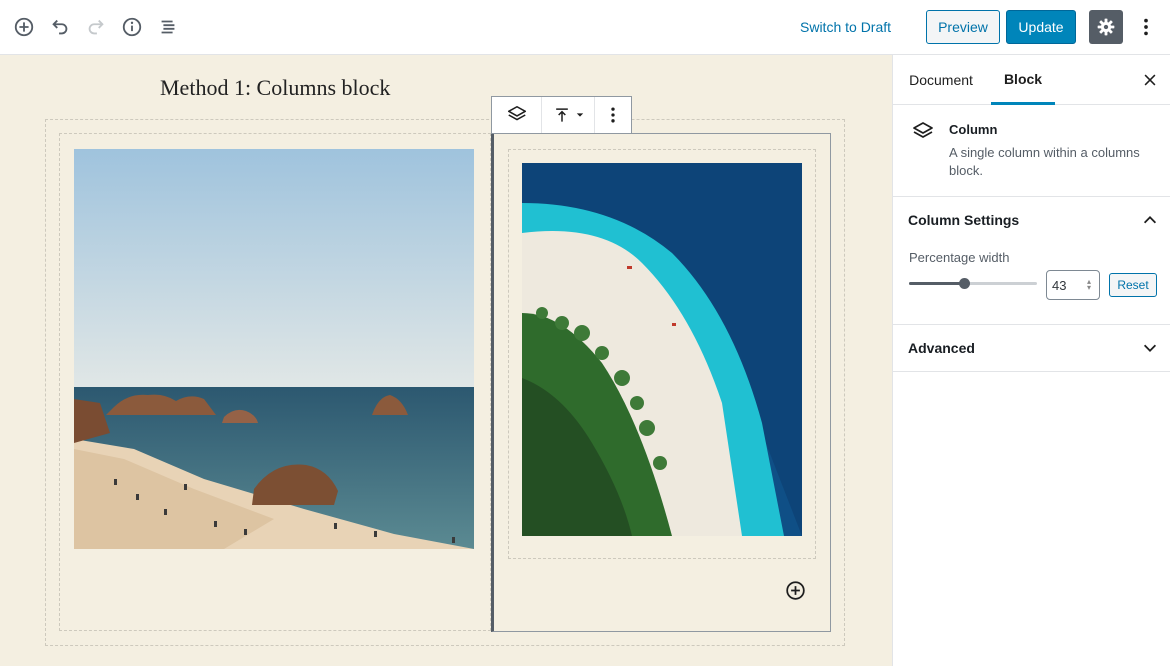 Image resolution: width=1170 pixels, height=666 pixels. I want to click on block-card-description: A single column within a columns block., so click(1044, 161).